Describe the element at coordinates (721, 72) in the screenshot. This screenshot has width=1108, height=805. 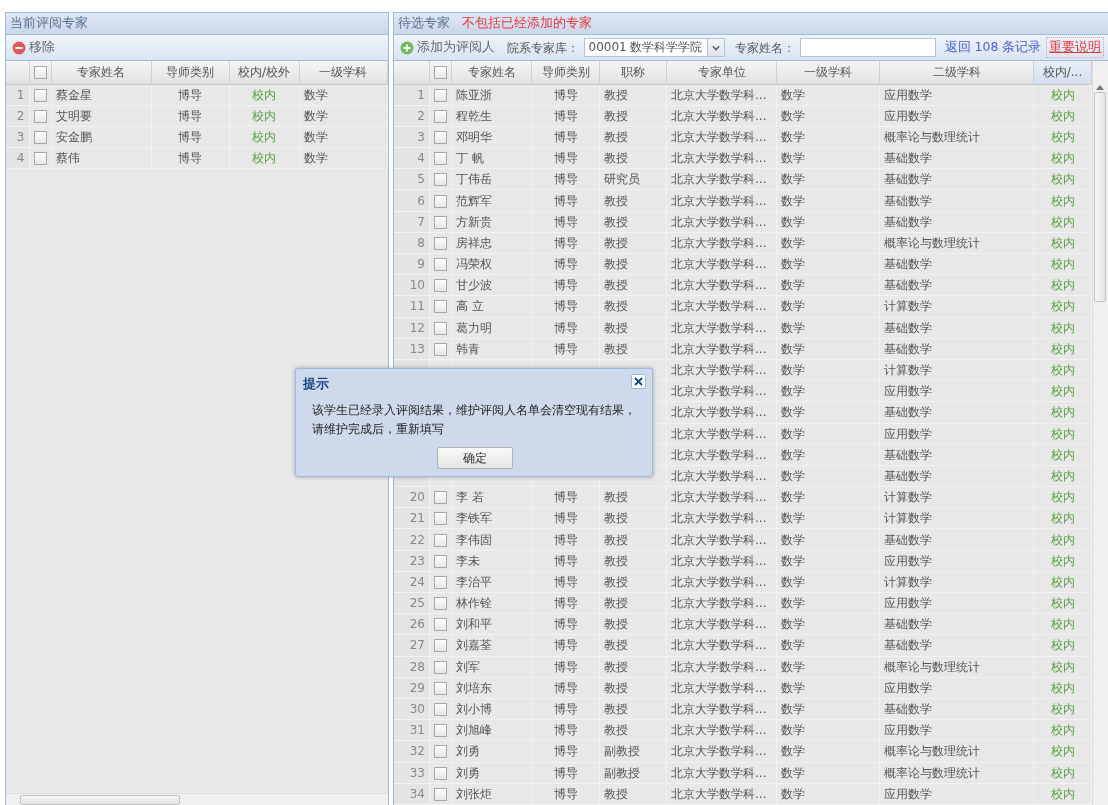
I see `column-header: 专家单位` at that location.